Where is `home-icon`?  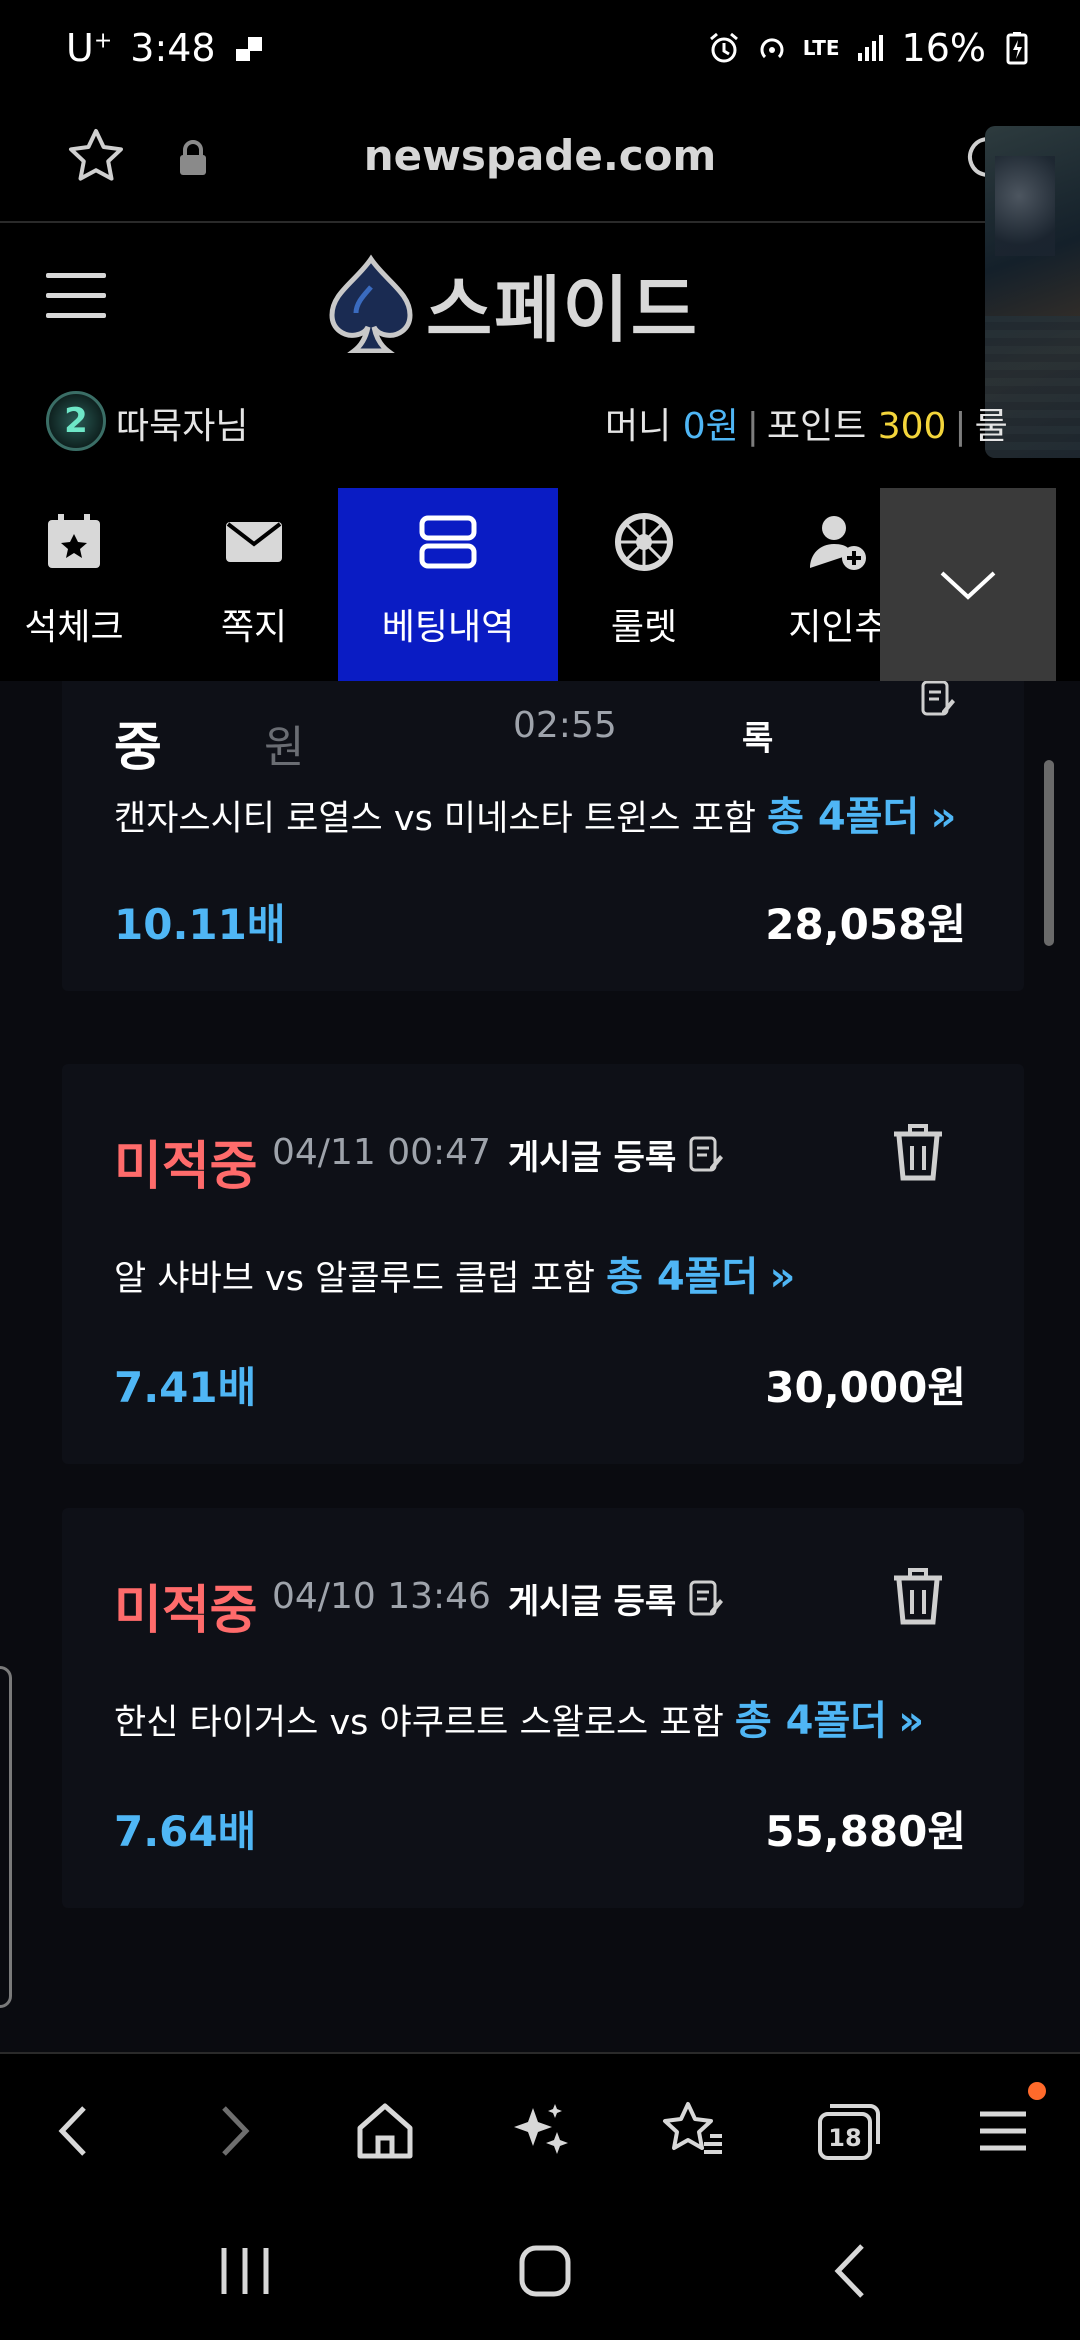
home-icon is located at coordinates (385, 2131).